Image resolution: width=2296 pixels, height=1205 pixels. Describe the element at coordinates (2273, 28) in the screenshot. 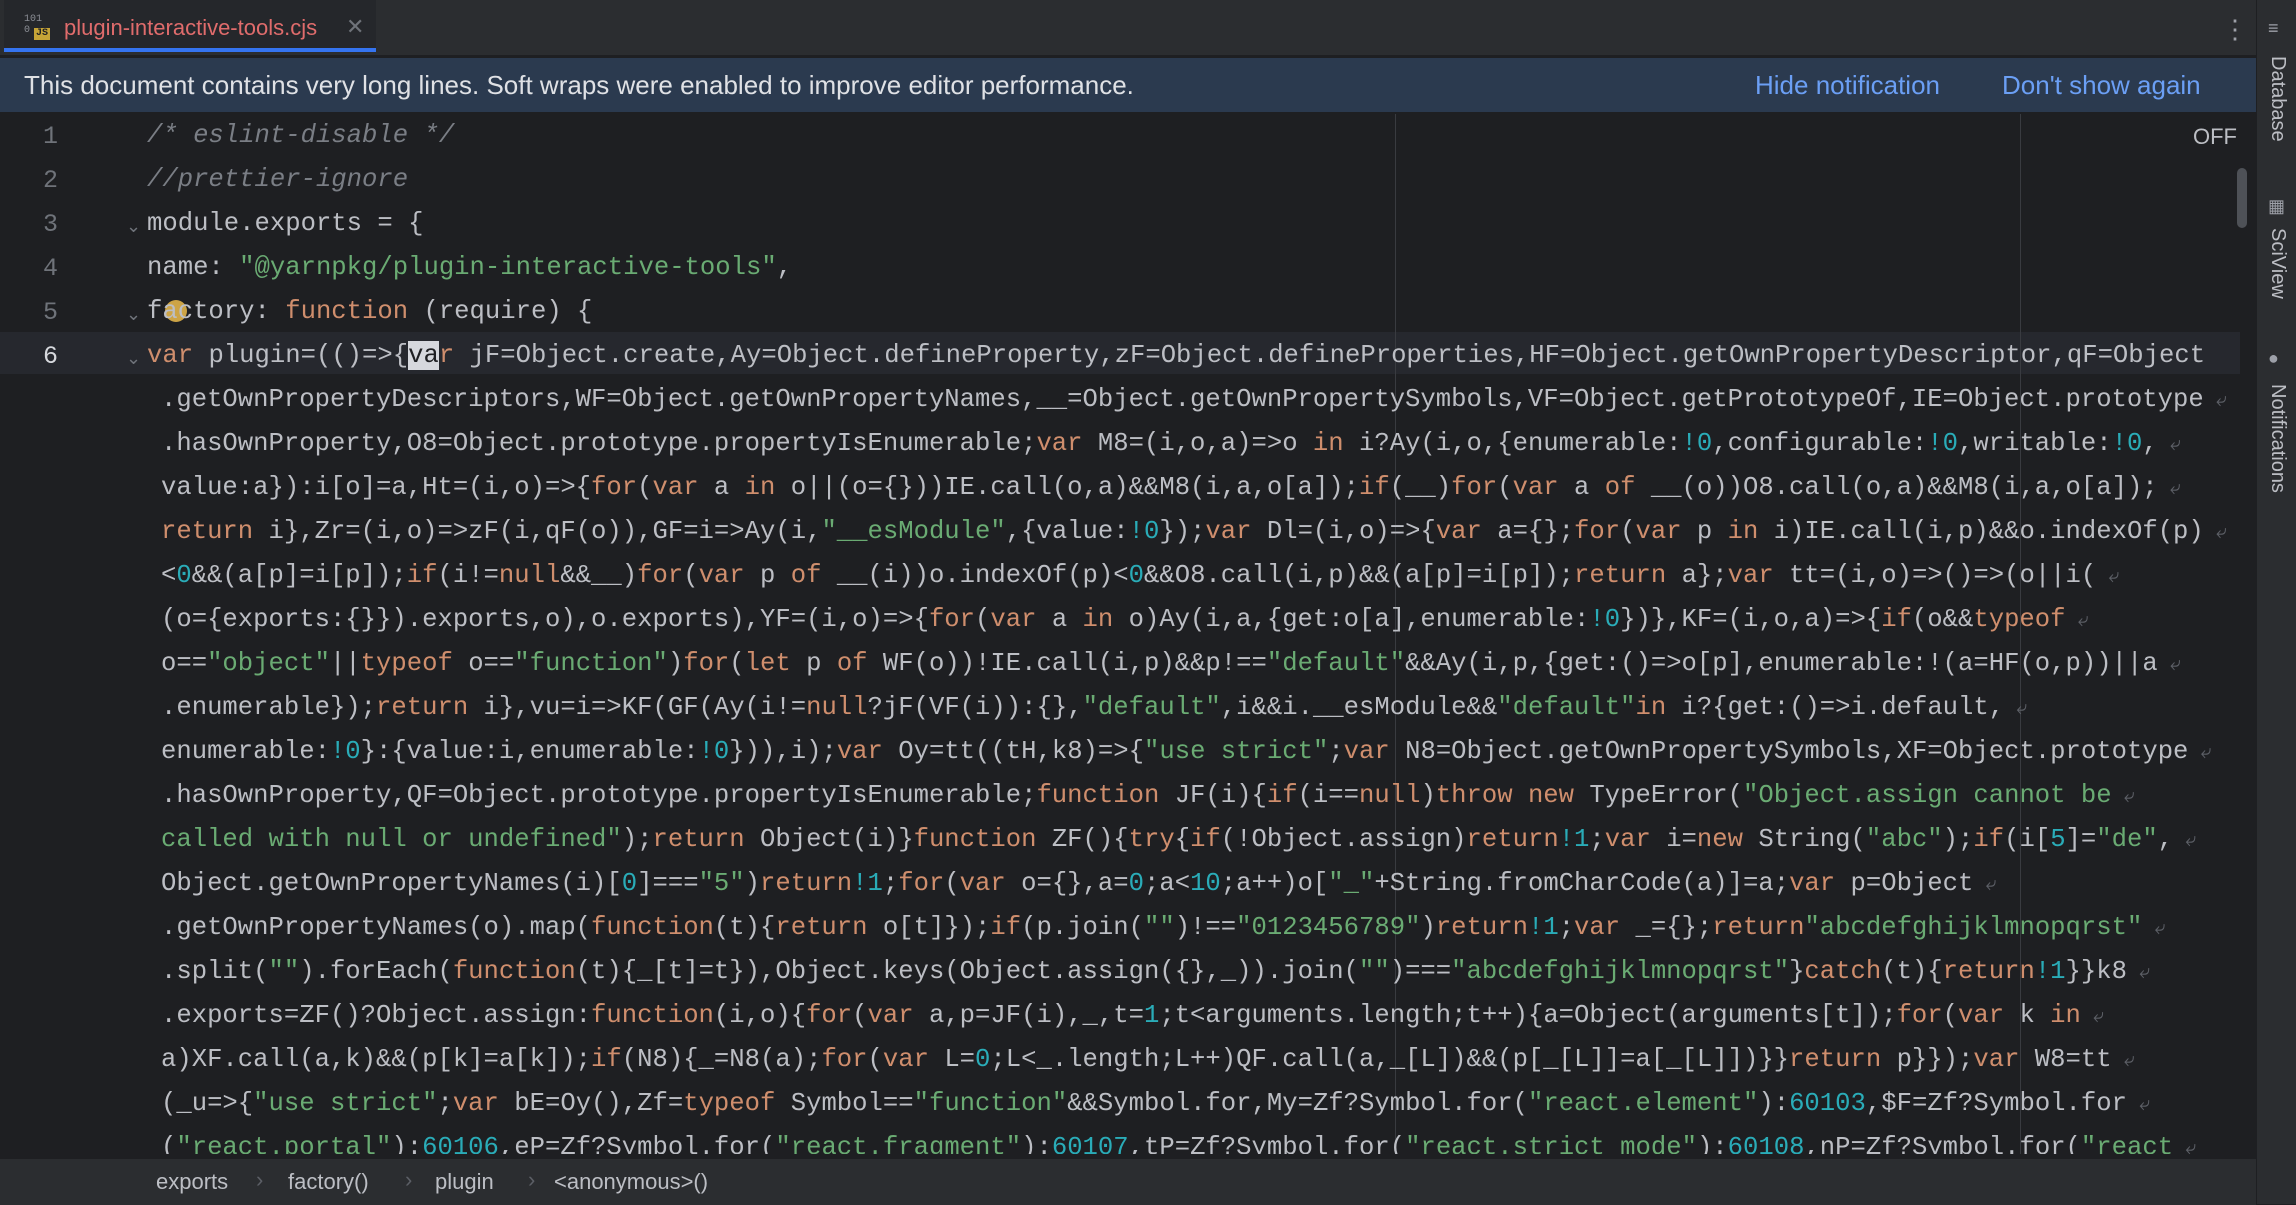

I see `database-icon: ≡` at that location.